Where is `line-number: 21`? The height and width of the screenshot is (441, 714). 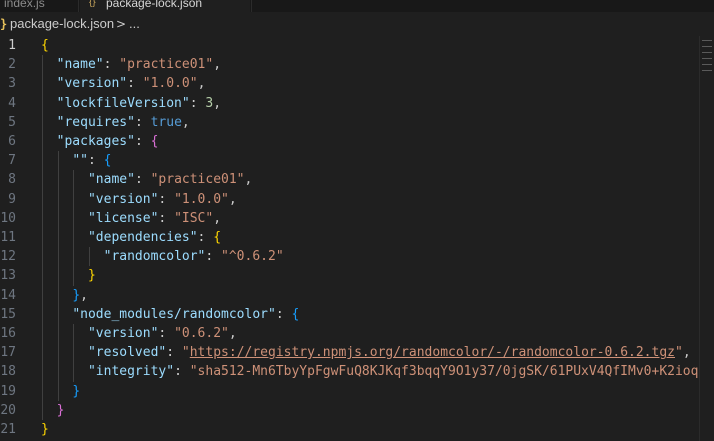
line-number: 21 is located at coordinates (8, 429).